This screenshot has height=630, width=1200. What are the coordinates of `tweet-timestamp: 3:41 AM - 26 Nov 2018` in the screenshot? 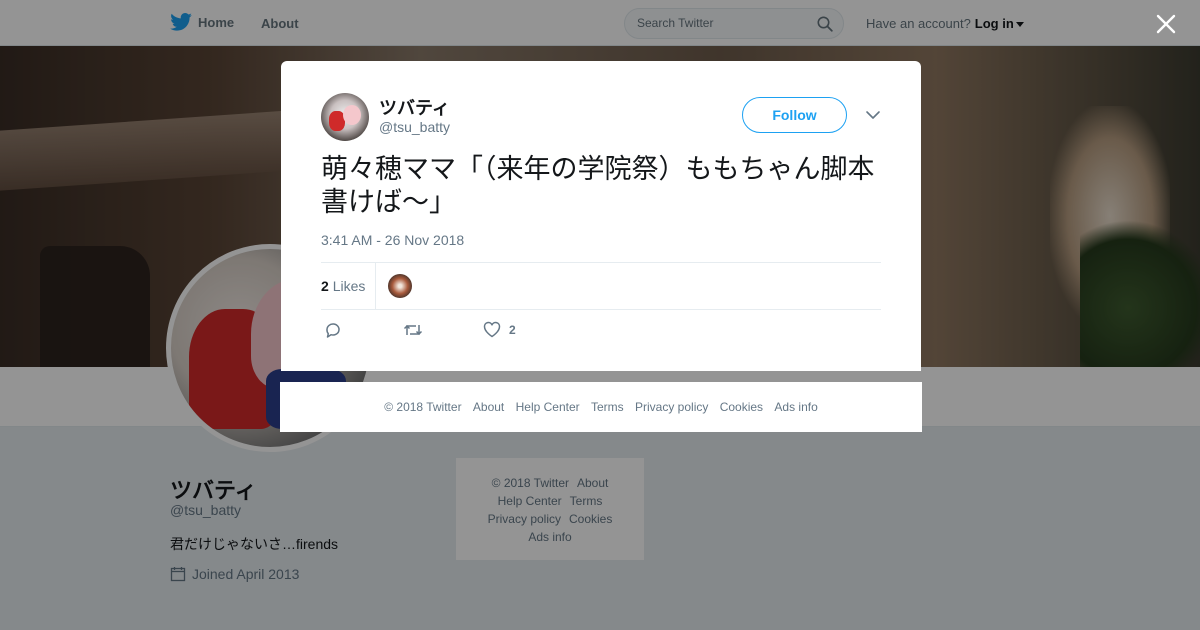 It's located at (392, 240).